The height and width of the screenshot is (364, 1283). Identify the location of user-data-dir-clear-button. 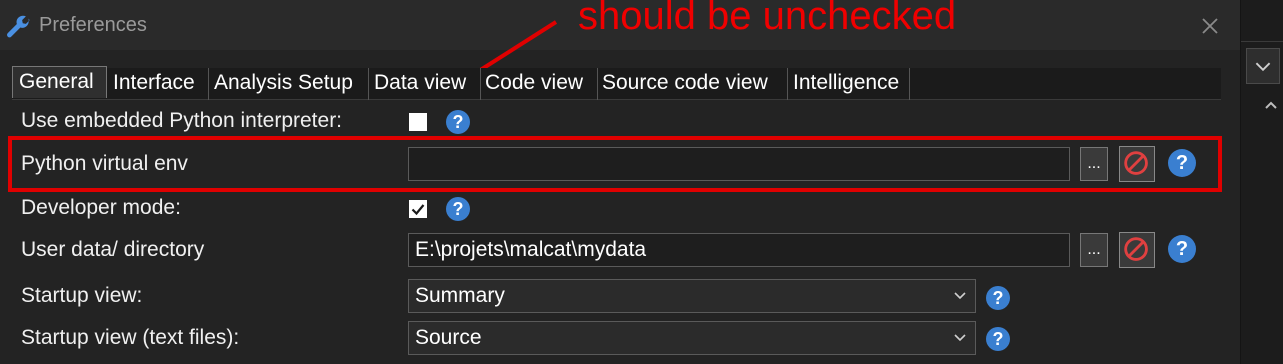
(1137, 250).